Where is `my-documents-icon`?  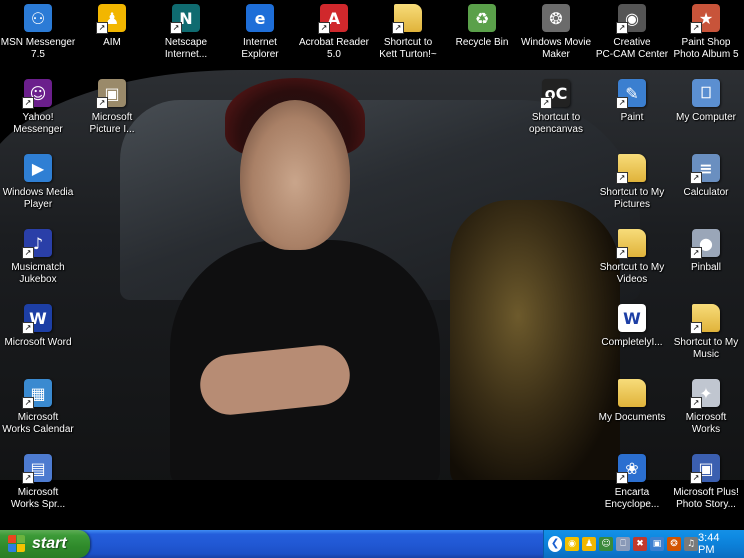 my-documents-icon is located at coordinates (632, 393).